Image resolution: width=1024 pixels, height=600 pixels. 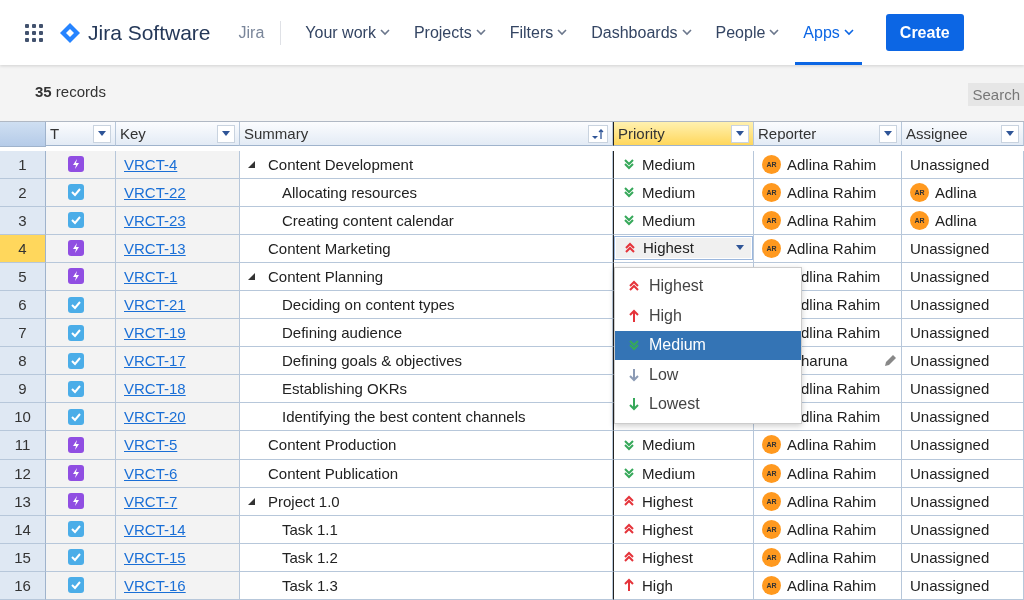 What do you see at coordinates (70, 32) in the screenshot?
I see `diamond-logo-icon` at bounding box center [70, 32].